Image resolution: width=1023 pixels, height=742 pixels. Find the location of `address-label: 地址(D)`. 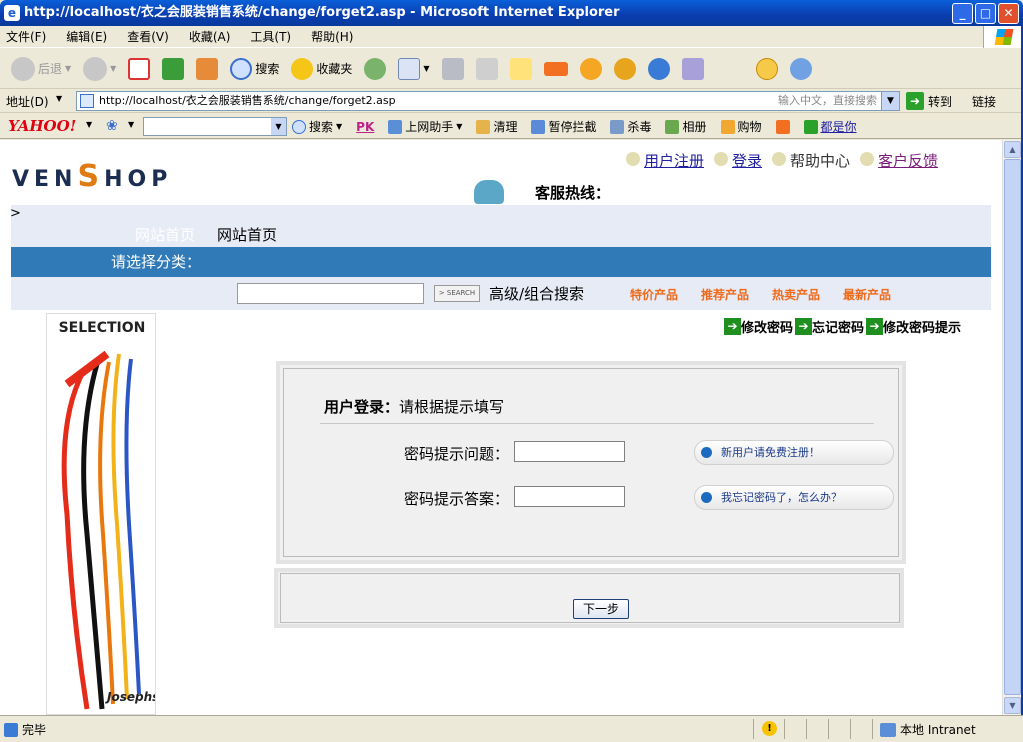

address-label: 地址(D) is located at coordinates (27, 102).